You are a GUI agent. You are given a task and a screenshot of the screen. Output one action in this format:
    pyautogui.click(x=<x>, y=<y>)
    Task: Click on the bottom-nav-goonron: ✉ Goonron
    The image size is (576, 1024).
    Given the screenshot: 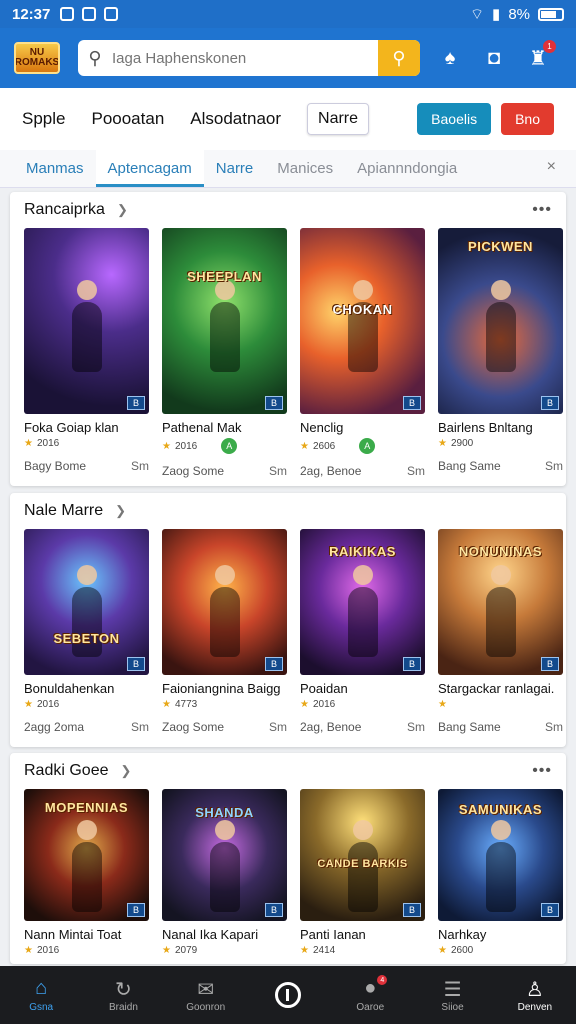 What is the action you would take?
    pyautogui.click(x=206, y=995)
    